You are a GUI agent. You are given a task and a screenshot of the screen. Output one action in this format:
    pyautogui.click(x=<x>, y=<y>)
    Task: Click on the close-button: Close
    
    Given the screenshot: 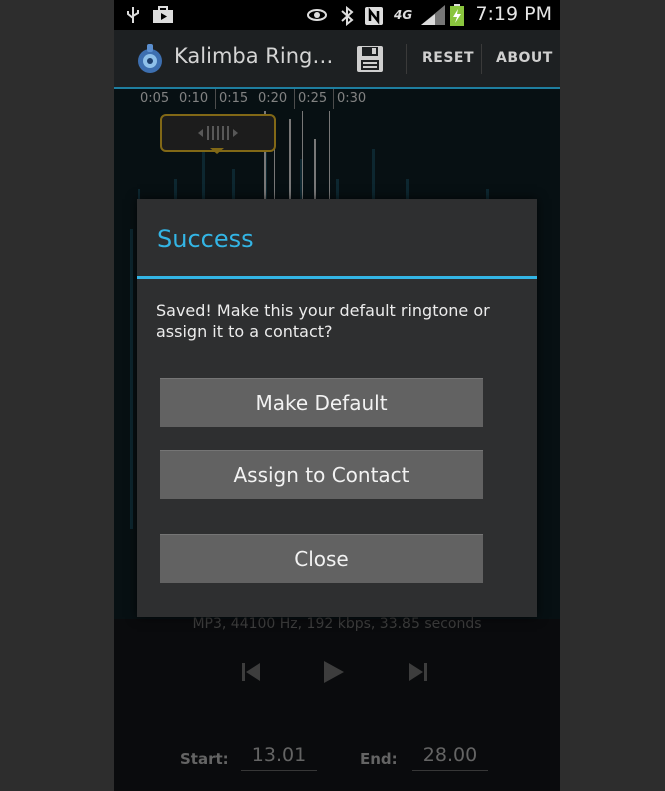 What is the action you would take?
    pyautogui.click(x=321, y=558)
    